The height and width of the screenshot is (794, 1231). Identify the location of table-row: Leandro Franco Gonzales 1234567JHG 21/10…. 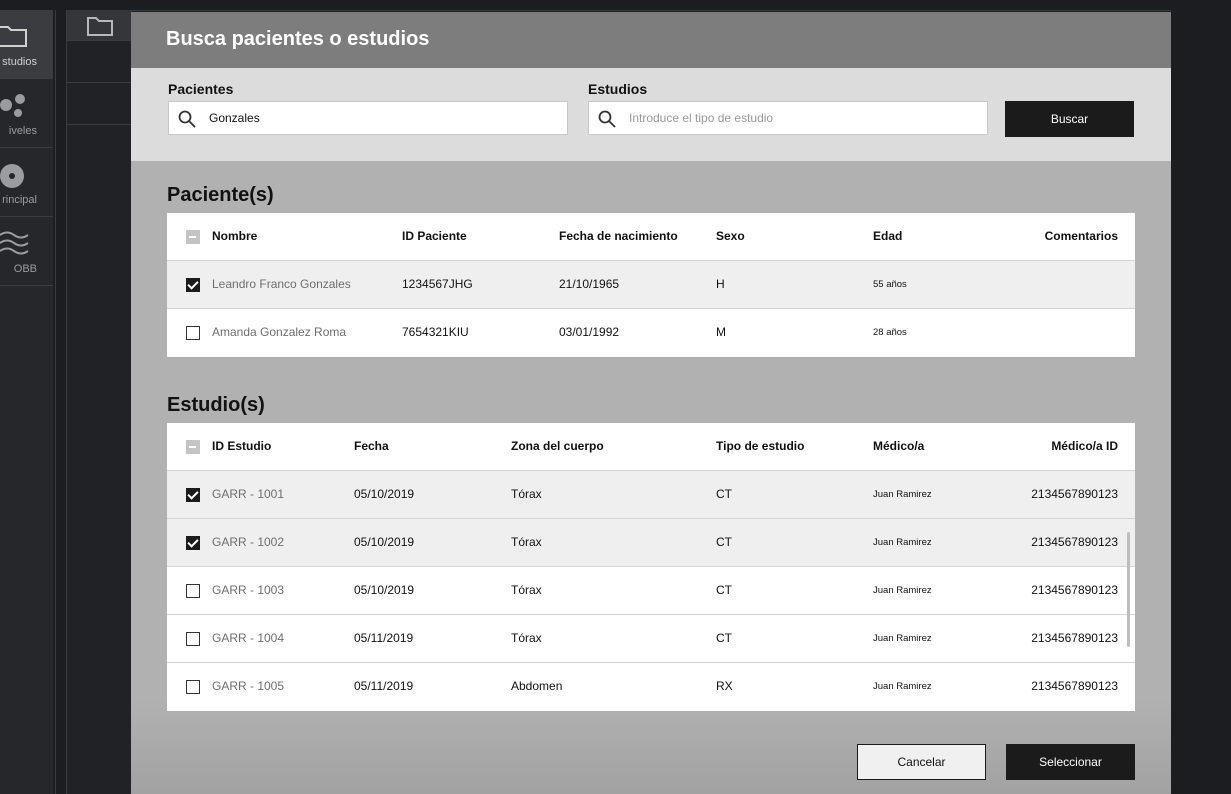
(651, 285).